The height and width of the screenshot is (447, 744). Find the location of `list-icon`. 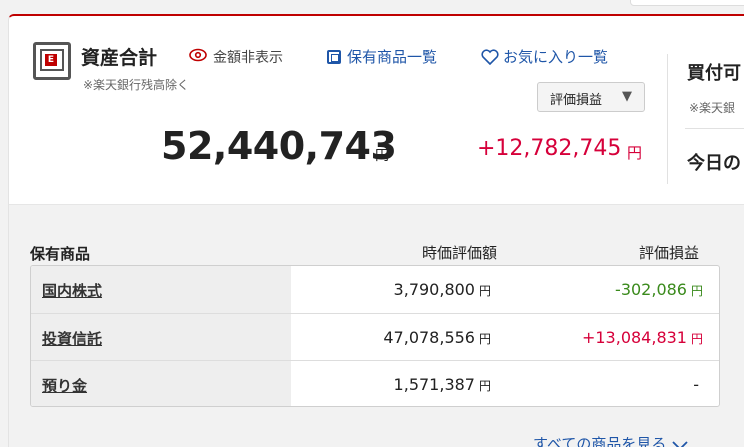

list-icon is located at coordinates (334, 57).